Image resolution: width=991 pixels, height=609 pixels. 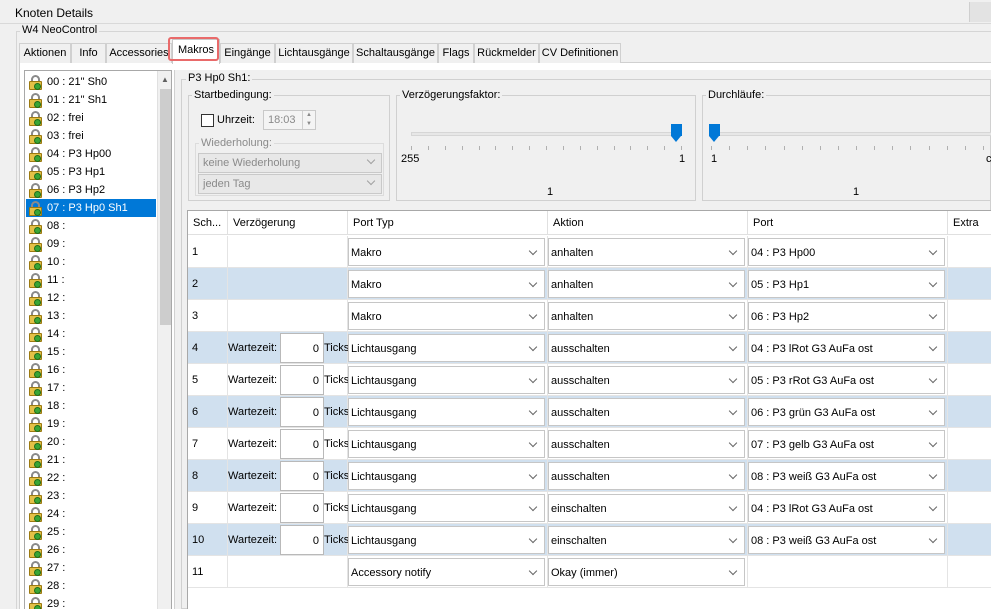 What do you see at coordinates (91, 190) in the screenshot?
I see `list-item: 06 : P3 Hp2` at bounding box center [91, 190].